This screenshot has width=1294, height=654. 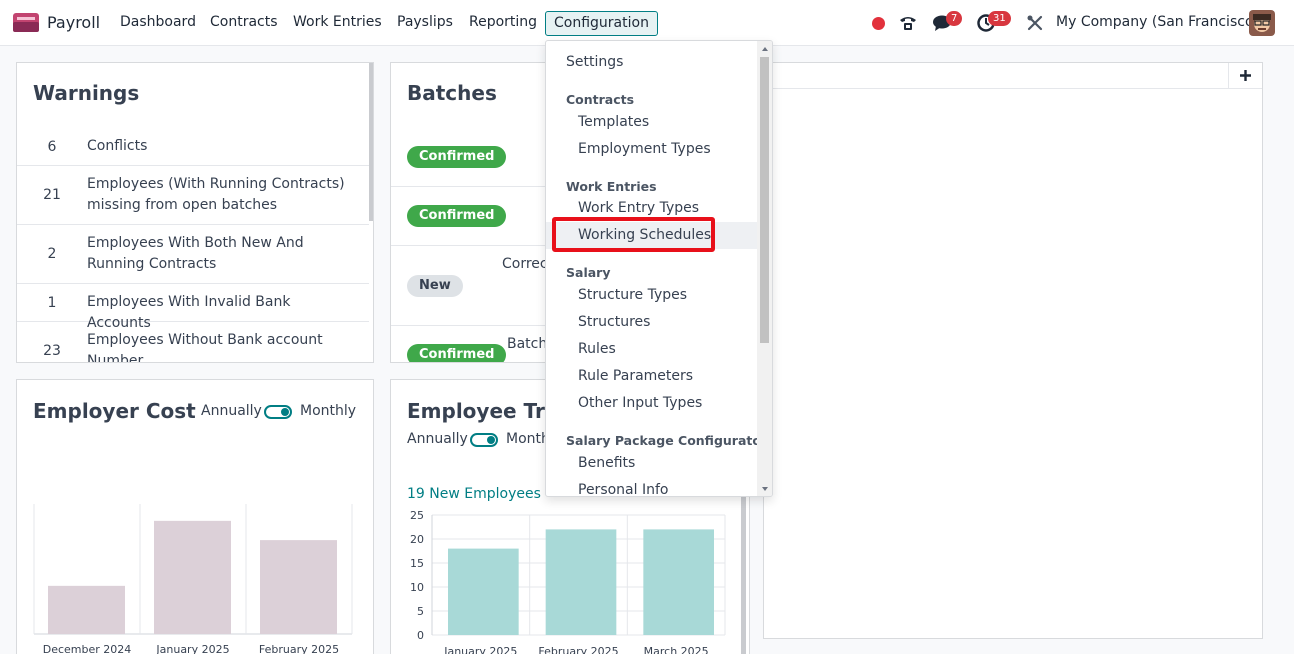 What do you see at coordinates (1262, 23) in the screenshot?
I see `user-avatar` at bounding box center [1262, 23].